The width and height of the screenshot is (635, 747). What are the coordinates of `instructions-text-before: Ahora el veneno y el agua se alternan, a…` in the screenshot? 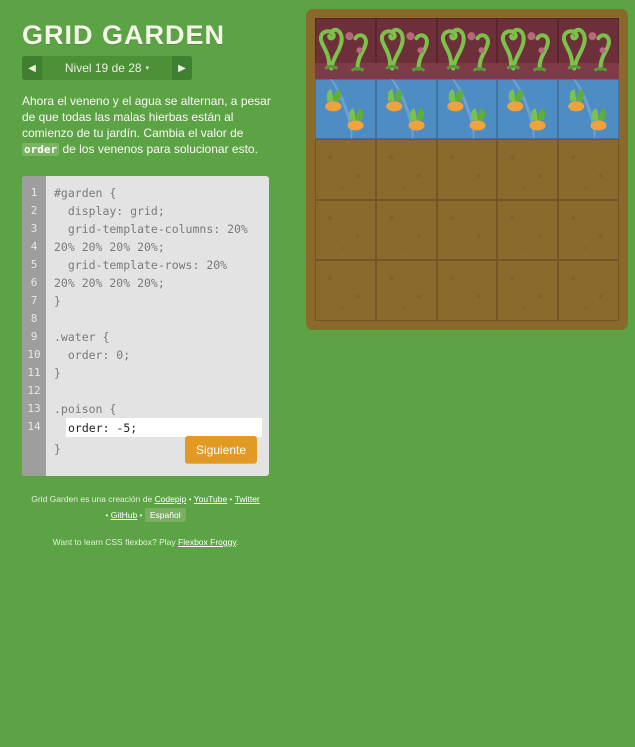 It's located at (146, 117).